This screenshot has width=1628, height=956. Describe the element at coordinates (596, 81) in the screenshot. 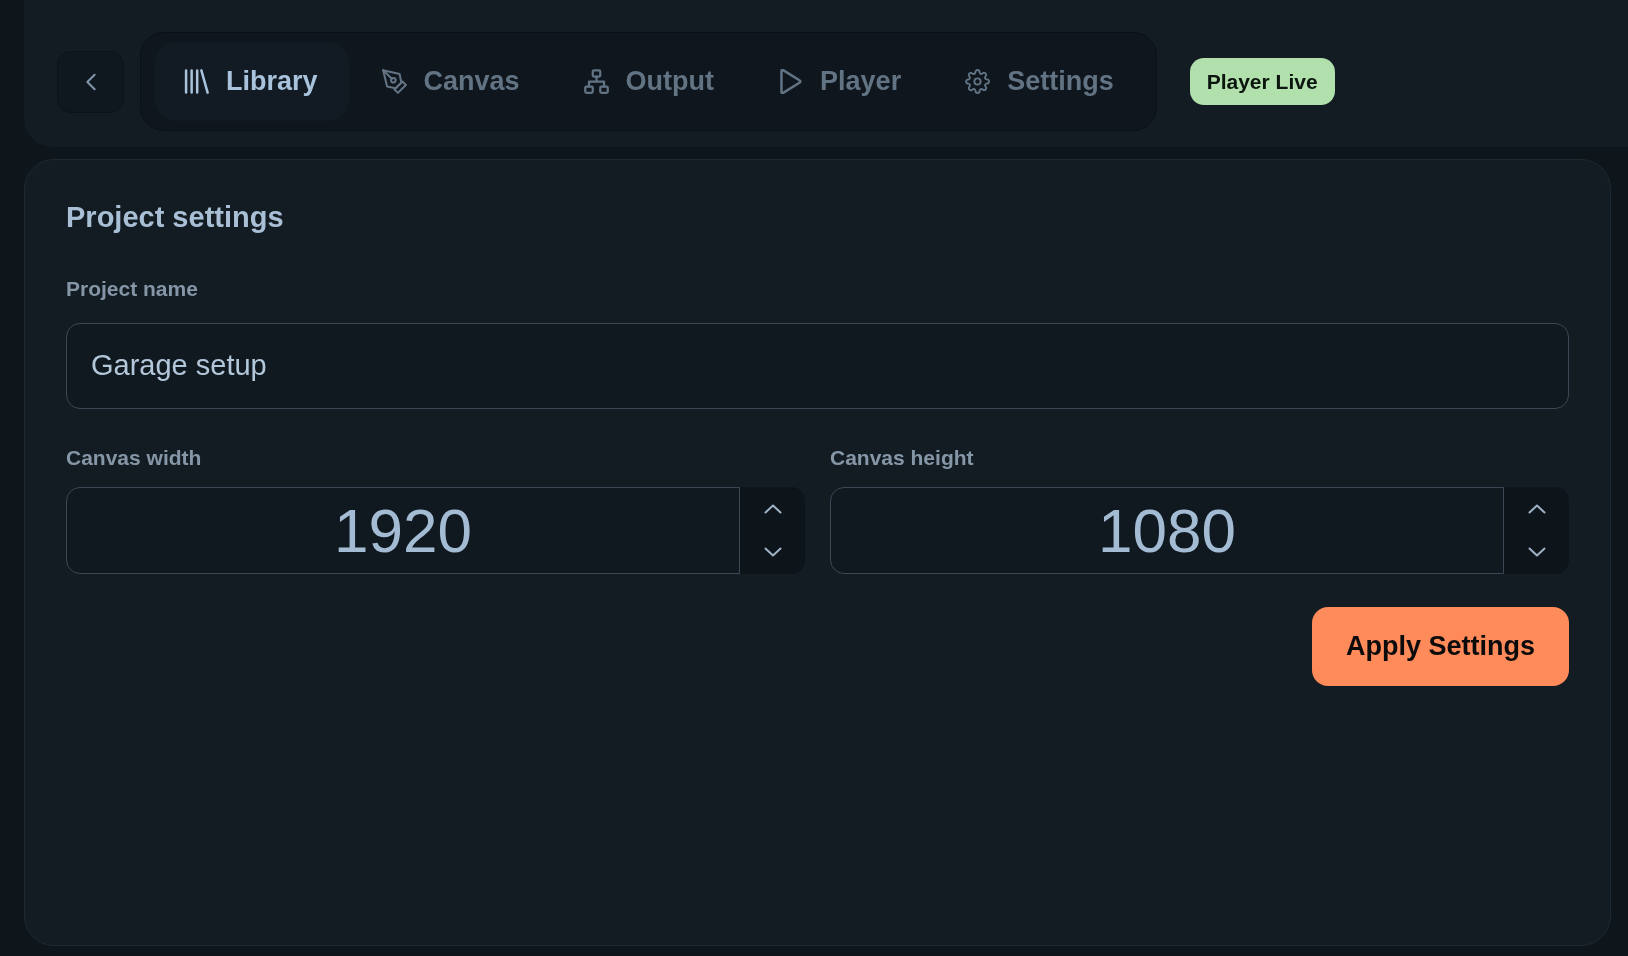

I see `hierarchy-icon` at that location.